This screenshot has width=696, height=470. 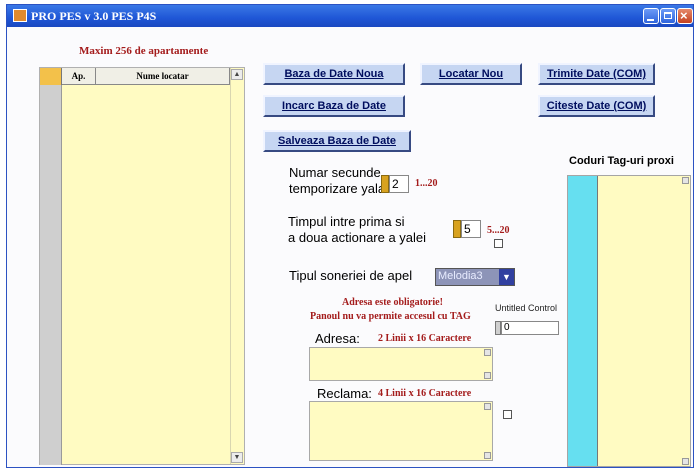 I want to click on advertising-checkbox, so click(x=507, y=414).